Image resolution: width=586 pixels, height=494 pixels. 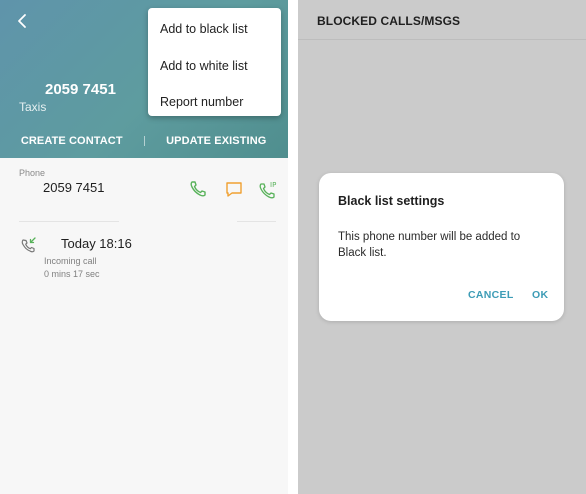 I want to click on back-arrow-icon, so click(x=23, y=21).